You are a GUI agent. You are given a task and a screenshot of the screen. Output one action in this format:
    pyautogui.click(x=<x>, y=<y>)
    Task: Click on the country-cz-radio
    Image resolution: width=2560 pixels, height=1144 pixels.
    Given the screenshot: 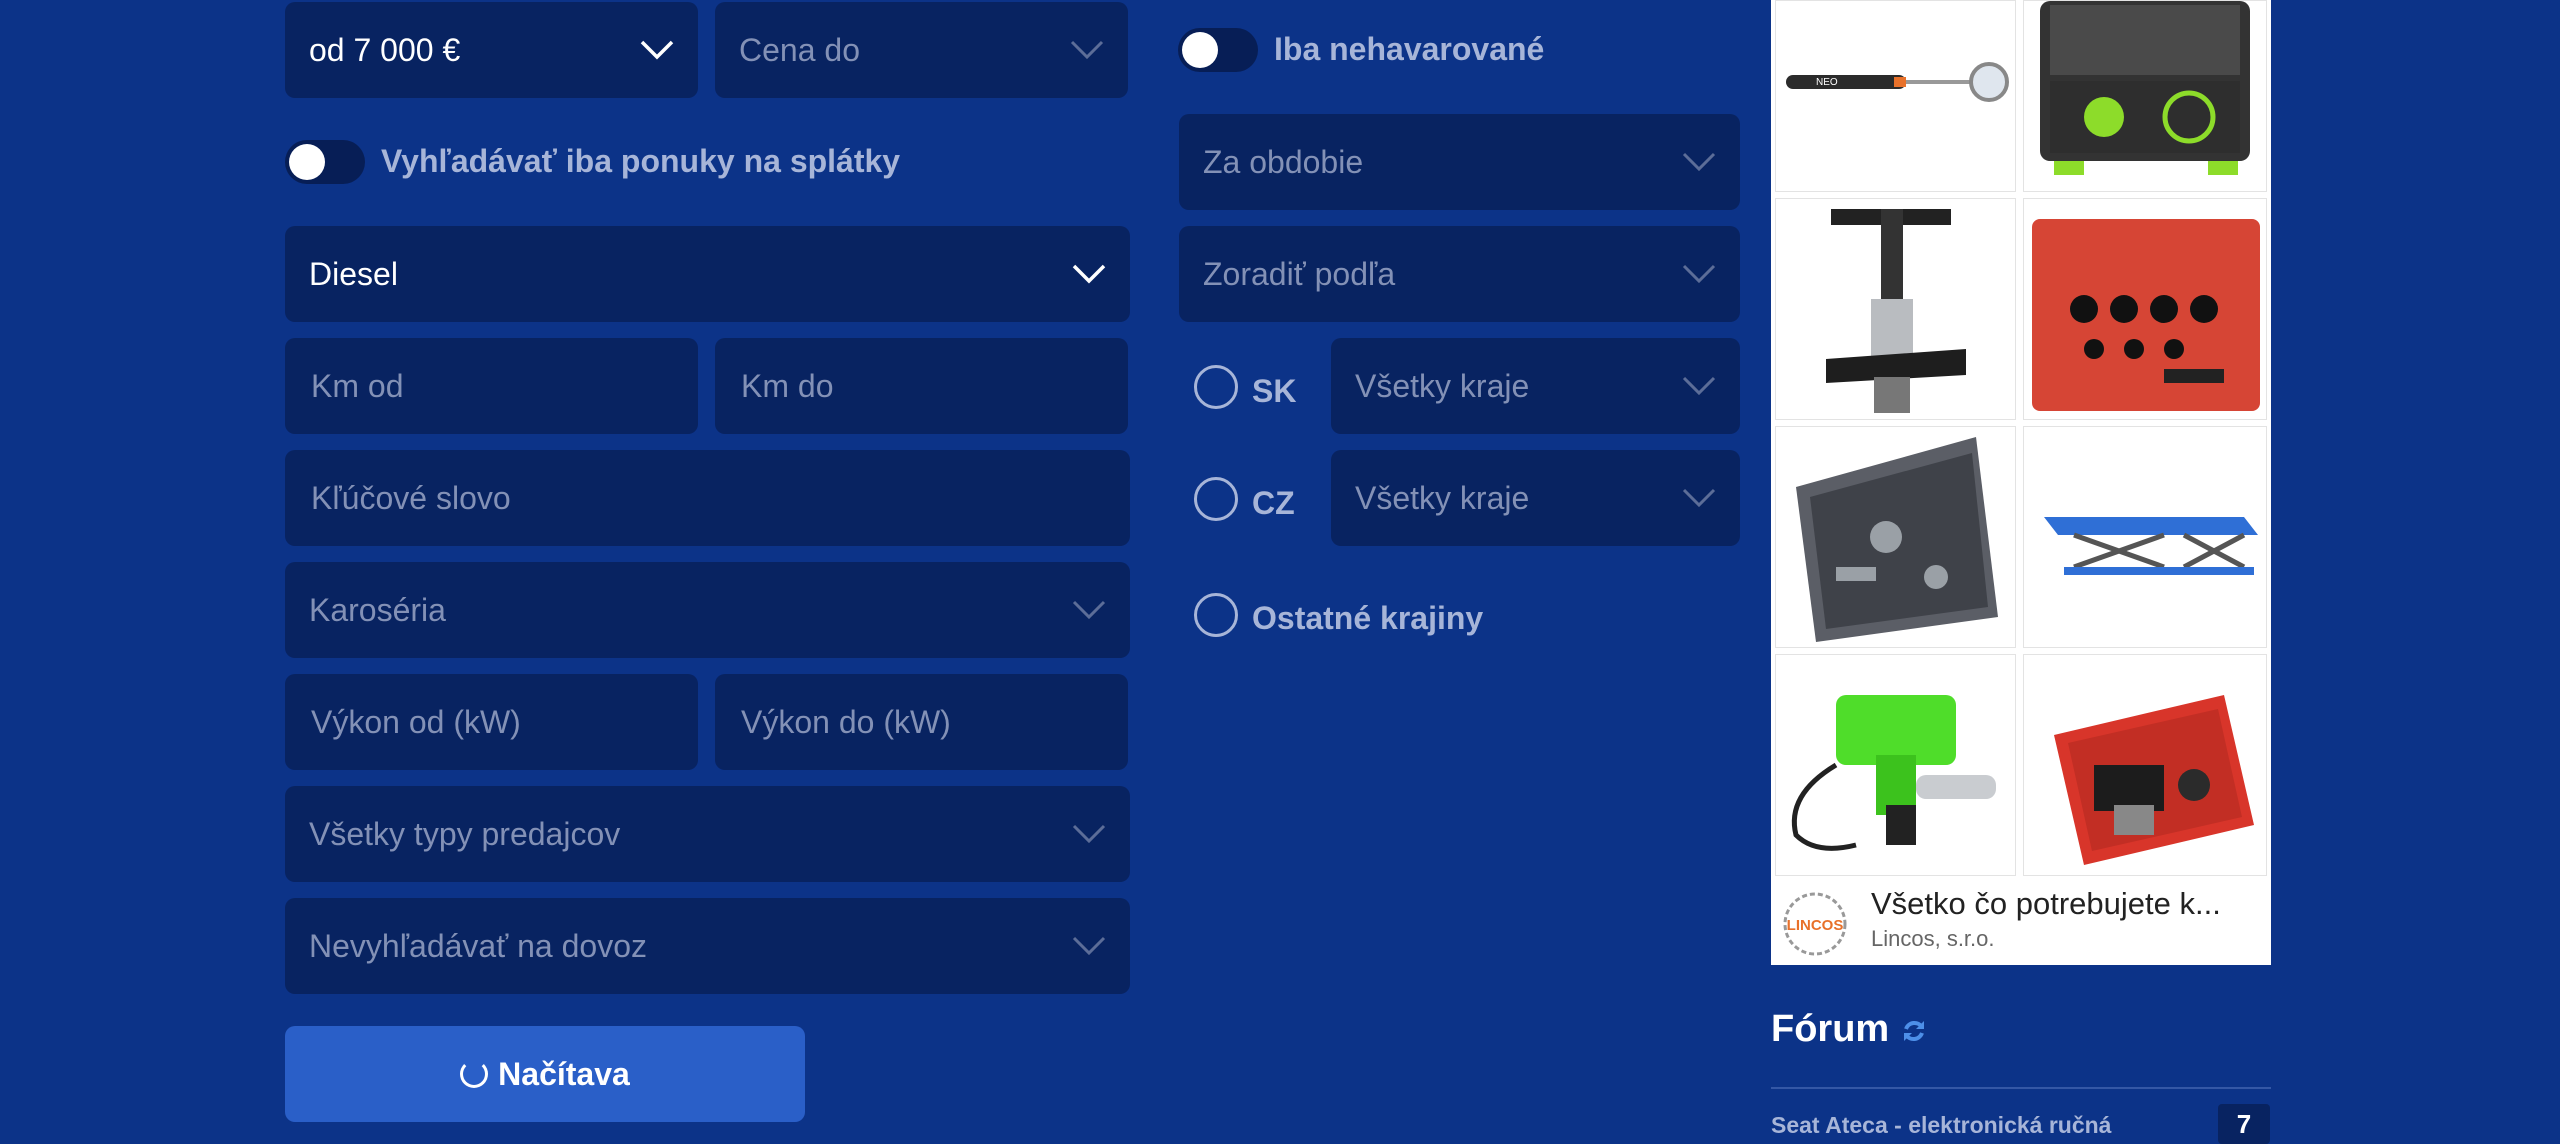 What is the action you would take?
    pyautogui.click(x=1216, y=499)
    